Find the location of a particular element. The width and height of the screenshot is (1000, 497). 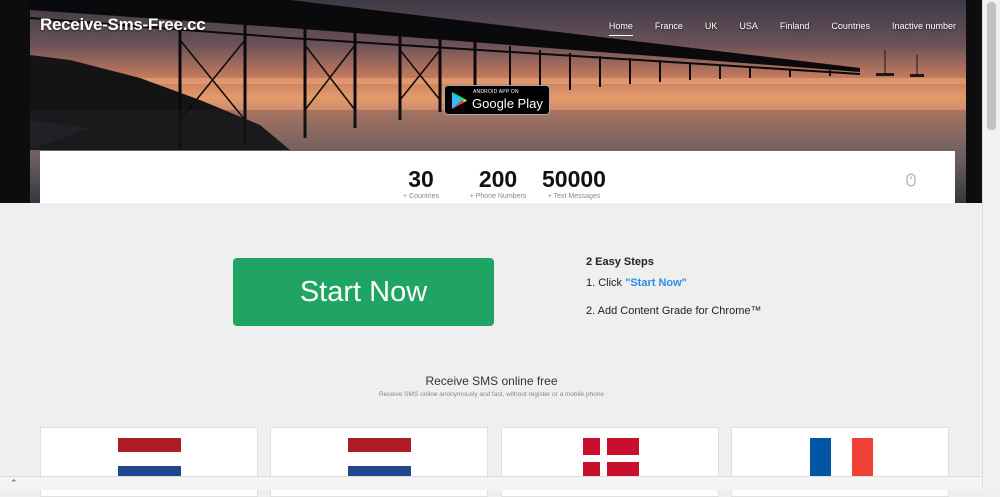

section-title: Receive SMS online free is located at coordinates (491, 381).